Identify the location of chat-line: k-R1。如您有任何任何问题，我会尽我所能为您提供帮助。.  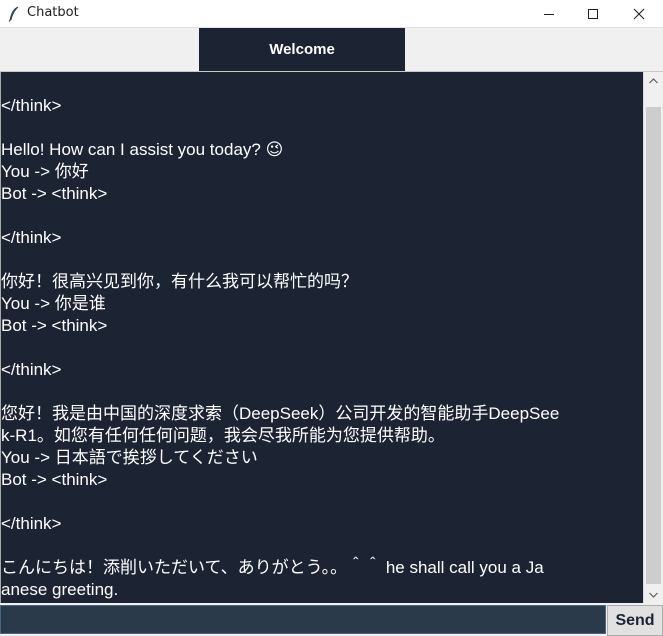
(223, 435).